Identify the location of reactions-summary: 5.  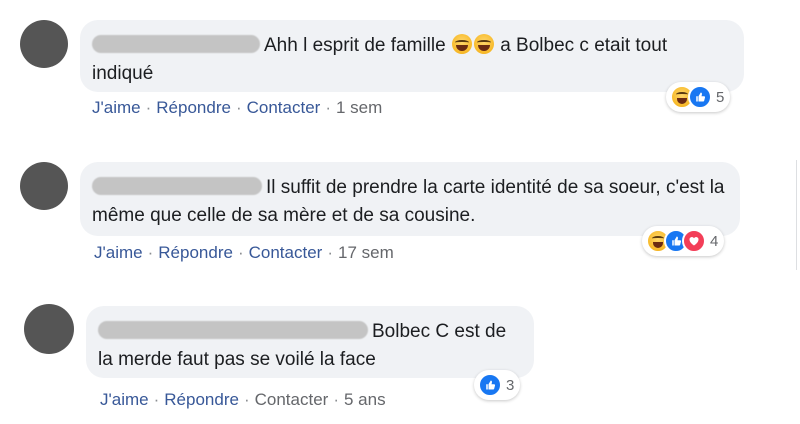
(698, 97).